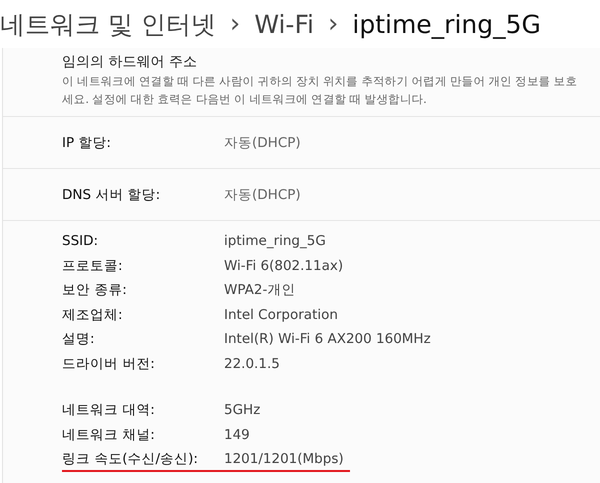  Describe the element at coordinates (320, 81) in the screenshot. I see `description-text: 이 네트워크에 연결할 때 다른 사람이 귀하의 장치 위치를 추적하기 어렵게 만들어 개인 정보를 보호` at that location.